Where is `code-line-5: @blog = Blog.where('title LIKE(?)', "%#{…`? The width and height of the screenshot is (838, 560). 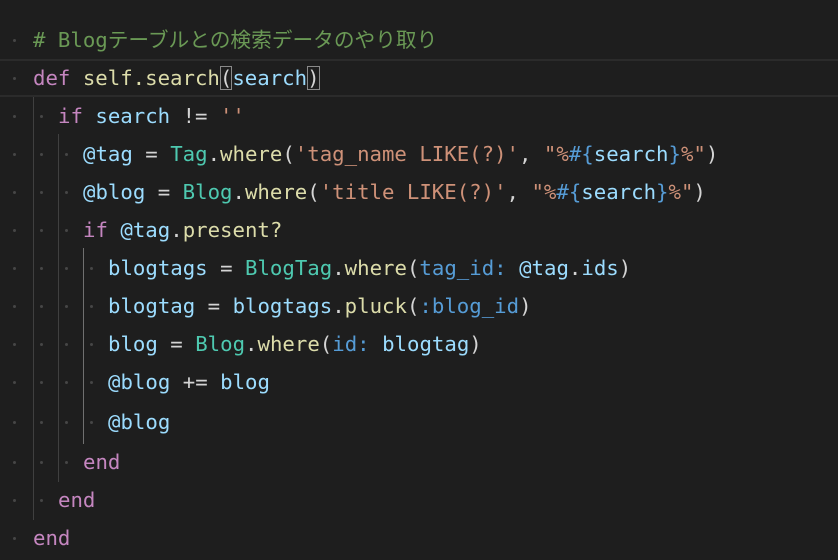 code-line-5: @blog = Blog.where('title LIKE(?)', "%#{… is located at coordinates (419, 192).